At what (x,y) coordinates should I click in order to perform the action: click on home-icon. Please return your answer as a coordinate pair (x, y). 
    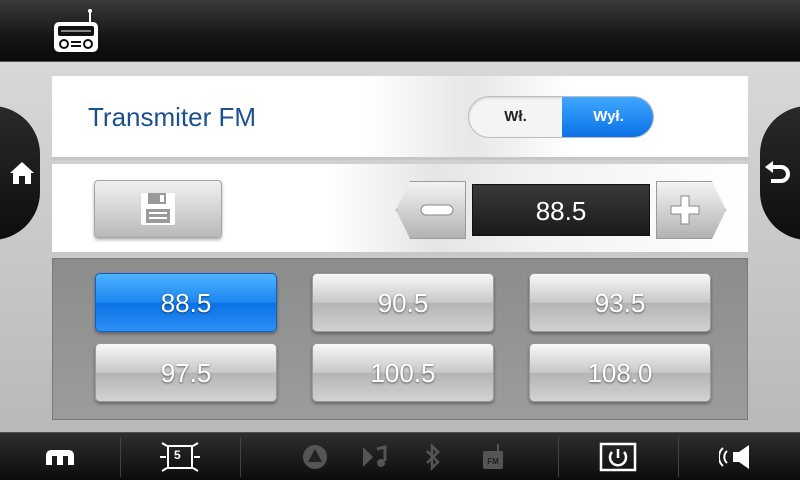
    Looking at the image, I should click on (22, 173).